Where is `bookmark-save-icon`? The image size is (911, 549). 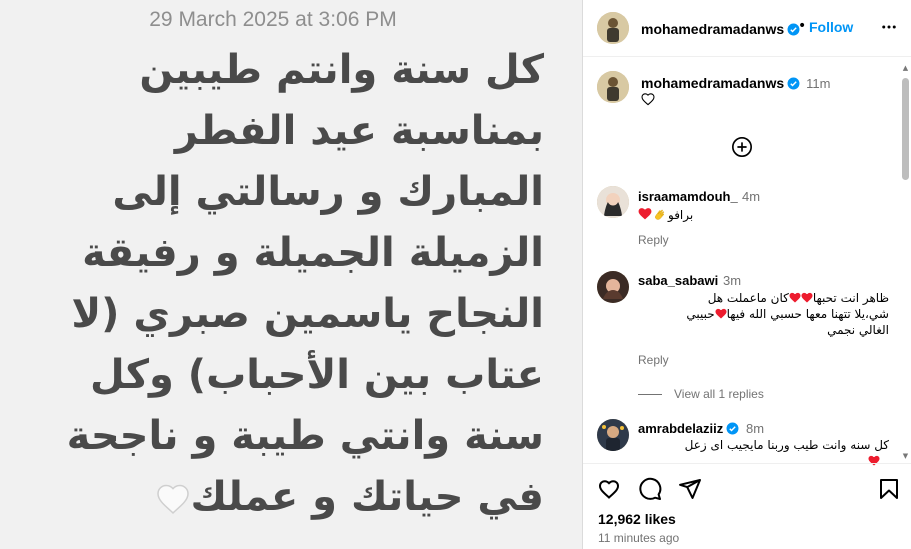
bookmark-save-icon is located at coordinates (889, 489).